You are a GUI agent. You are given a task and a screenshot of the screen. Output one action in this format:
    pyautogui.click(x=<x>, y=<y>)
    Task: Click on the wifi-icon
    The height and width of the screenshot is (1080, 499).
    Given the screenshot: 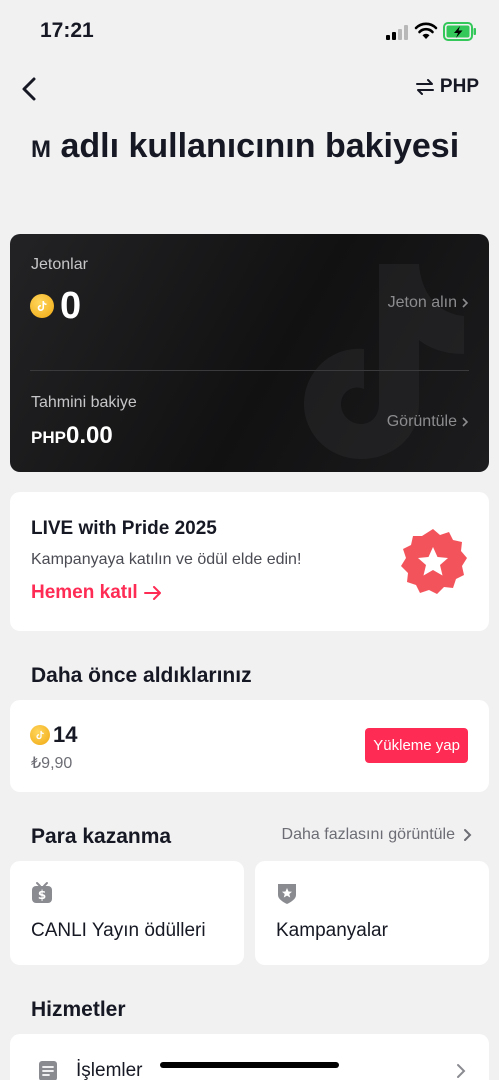 What is the action you would take?
    pyautogui.click(x=426, y=30)
    